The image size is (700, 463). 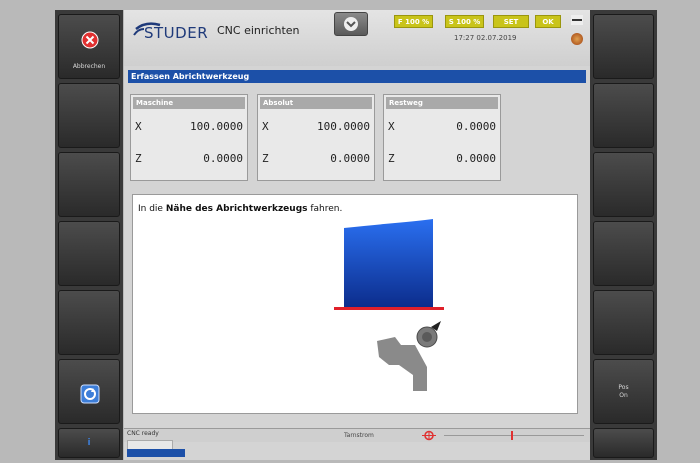 What do you see at coordinates (476, 126) in the screenshot?
I see `coord-x-value: 0.0000` at bounding box center [476, 126].